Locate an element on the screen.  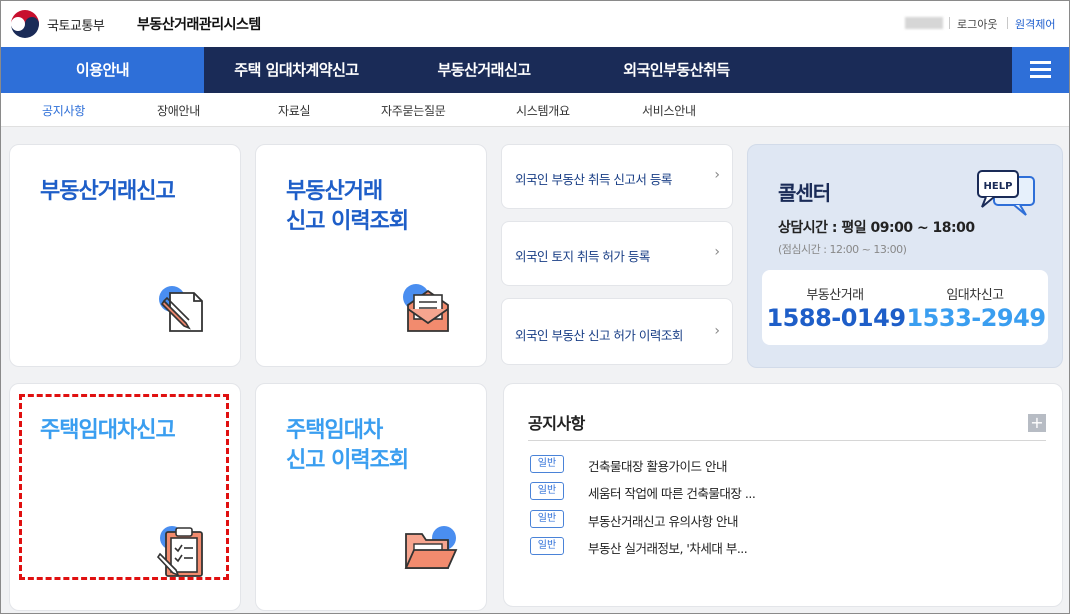
call-center-hours: 상담시간 : 평일 09:00 ~ 18:00 is located at coordinates (876, 228).